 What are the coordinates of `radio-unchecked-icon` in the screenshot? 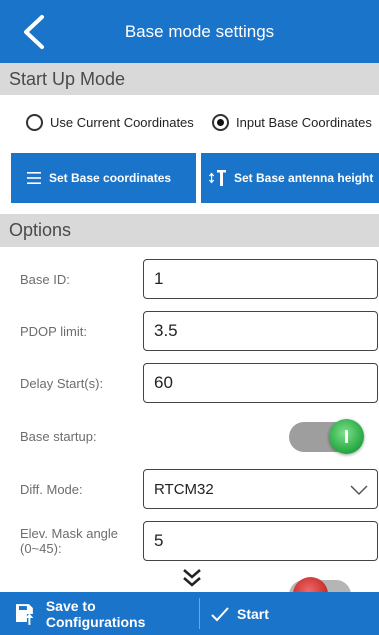 It's located at (34, 122).